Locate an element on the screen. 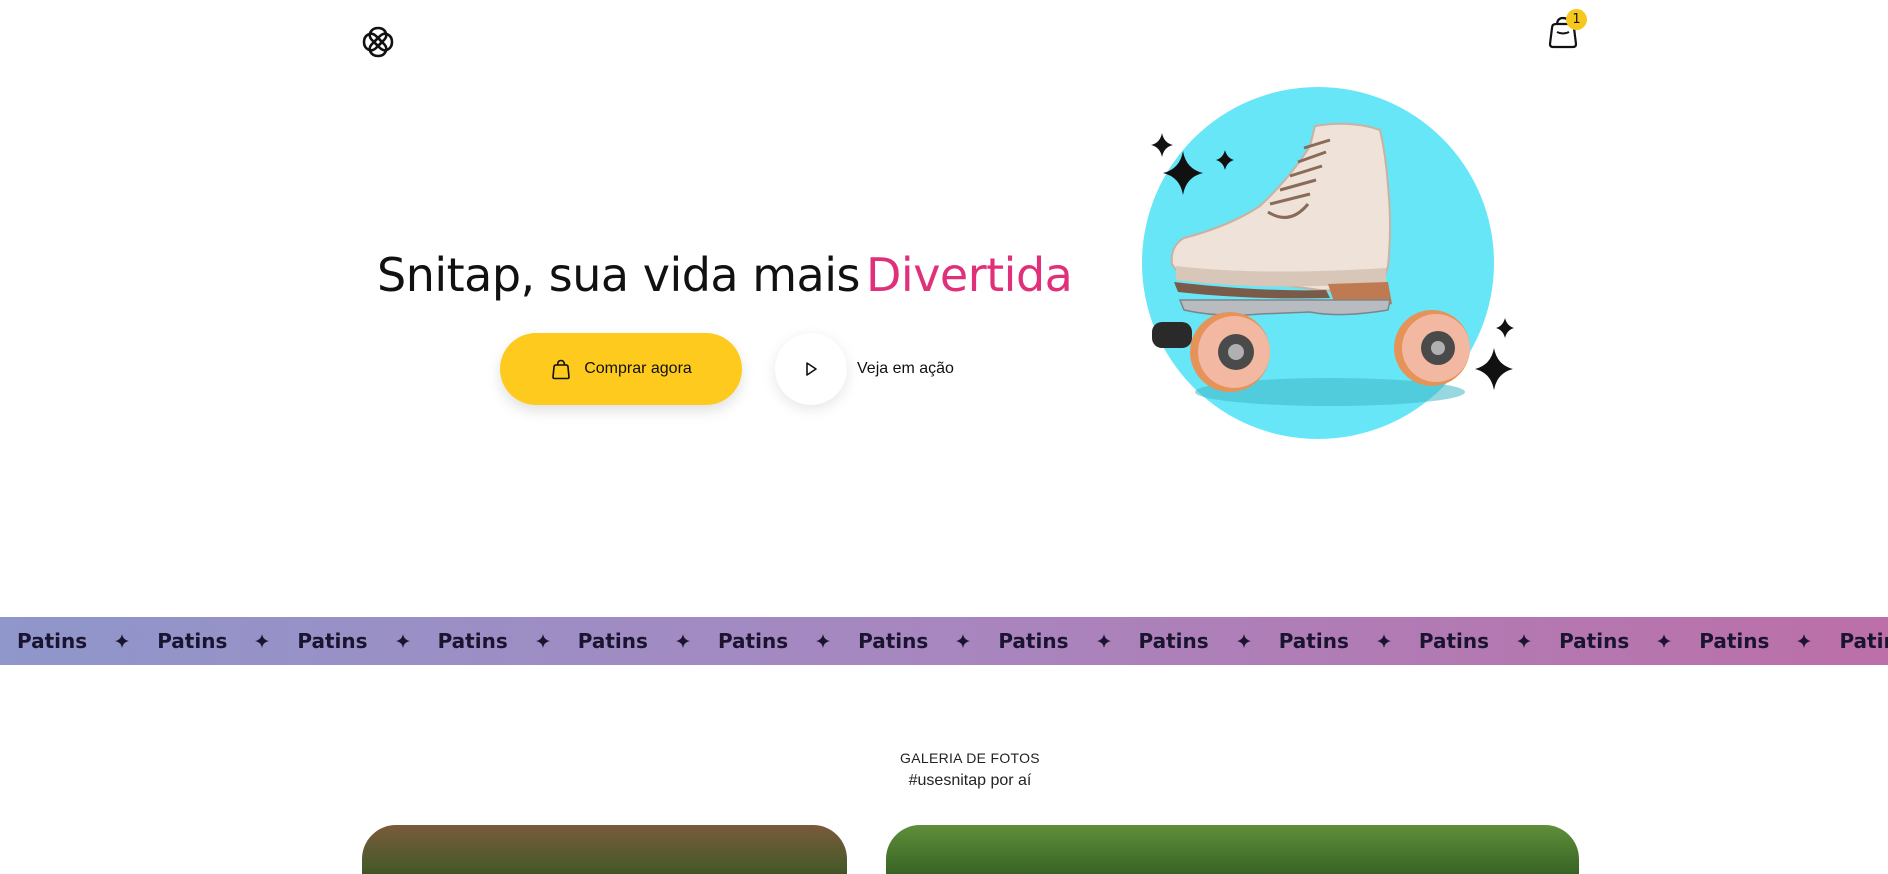 The height and width of the screenshot is (874, 1888). watch-in-action-link: Veja em ação is located at coordinates (905, 369).